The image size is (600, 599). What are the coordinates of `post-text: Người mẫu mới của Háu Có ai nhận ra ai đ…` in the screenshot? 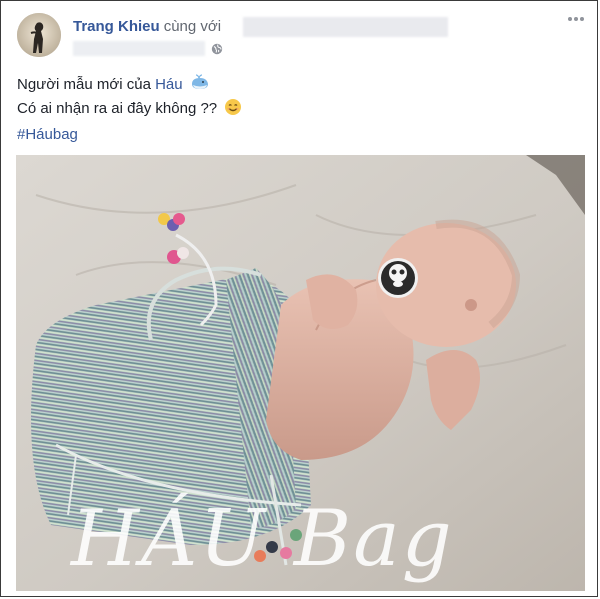 It's located at (129, 97).